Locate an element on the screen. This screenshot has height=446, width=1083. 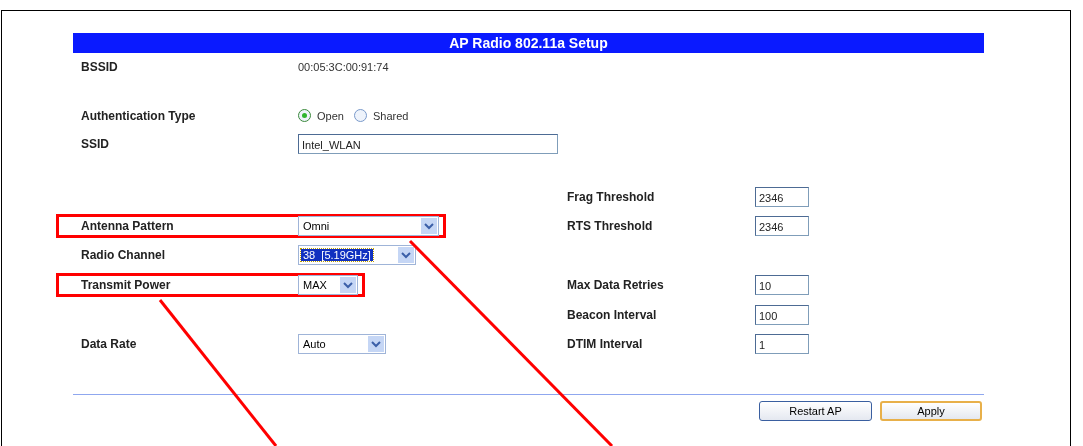
radio-label: Shared is located at coordinates (390, 115).